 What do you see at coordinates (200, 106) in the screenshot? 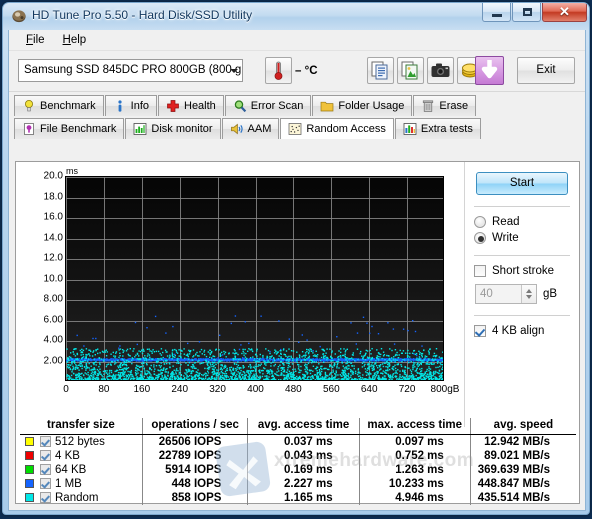
I see `tab-label: Health` at bounding box center [200, 106].